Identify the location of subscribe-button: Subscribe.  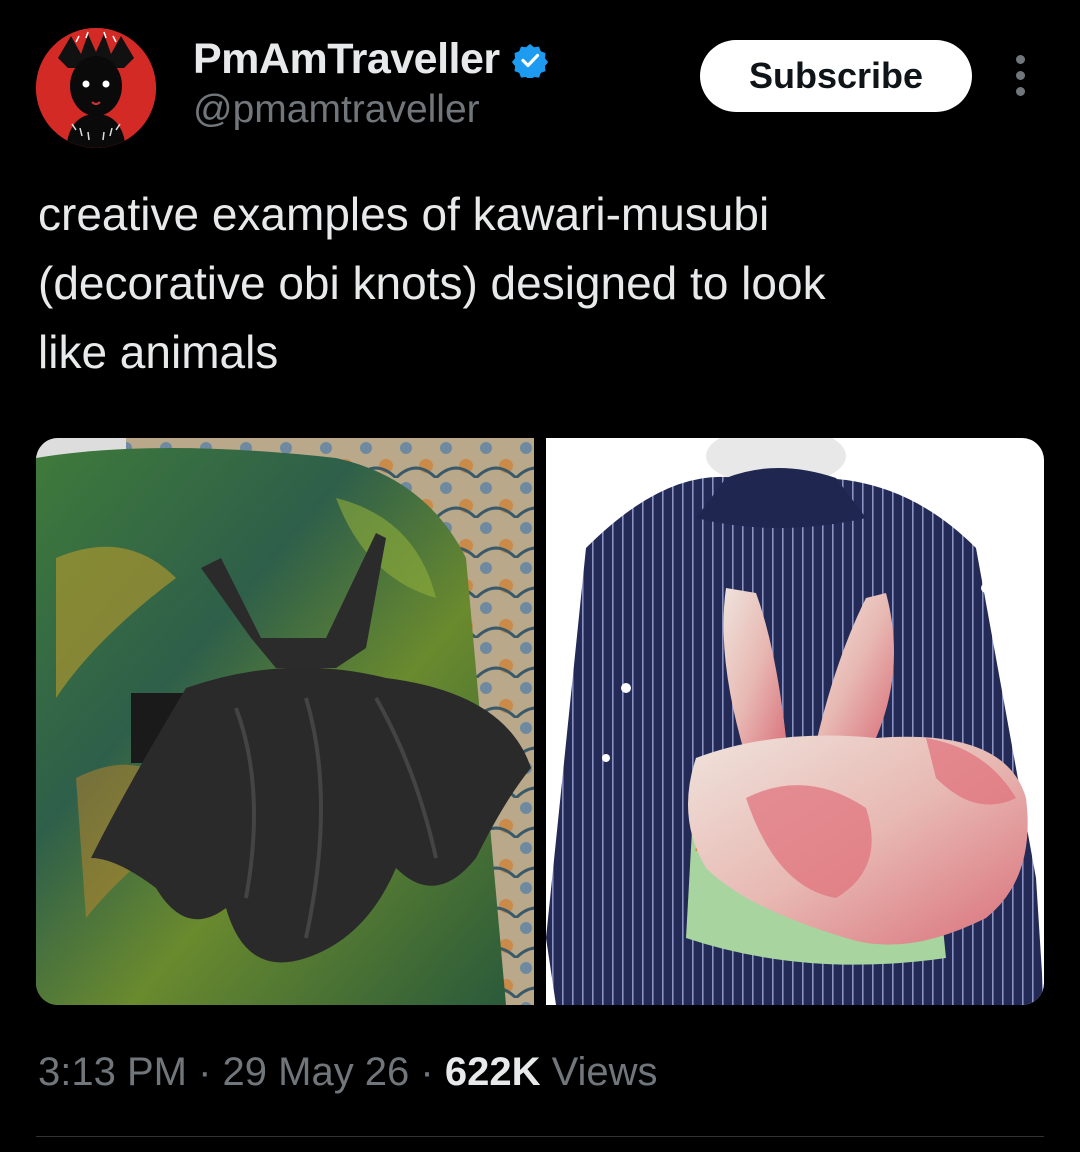
(836, 76).